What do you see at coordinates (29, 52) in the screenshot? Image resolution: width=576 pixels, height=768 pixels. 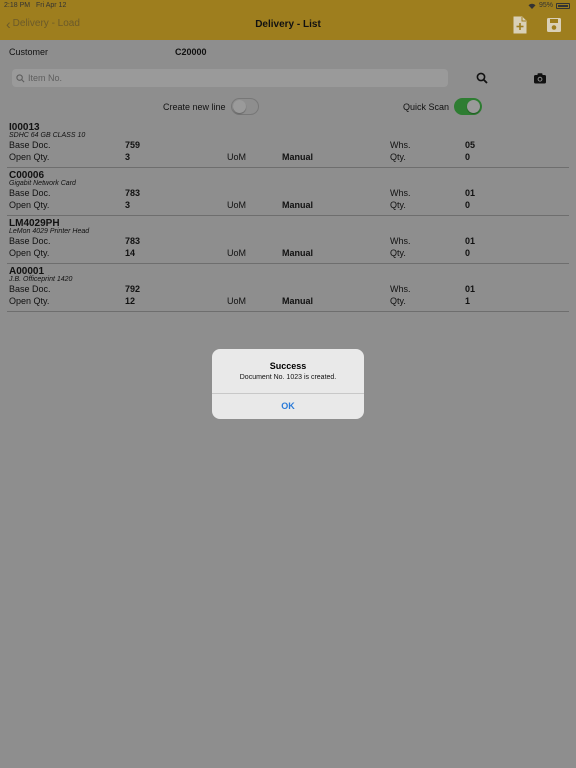 I see `customer-label: Customer` at bounding box center [29, 52].